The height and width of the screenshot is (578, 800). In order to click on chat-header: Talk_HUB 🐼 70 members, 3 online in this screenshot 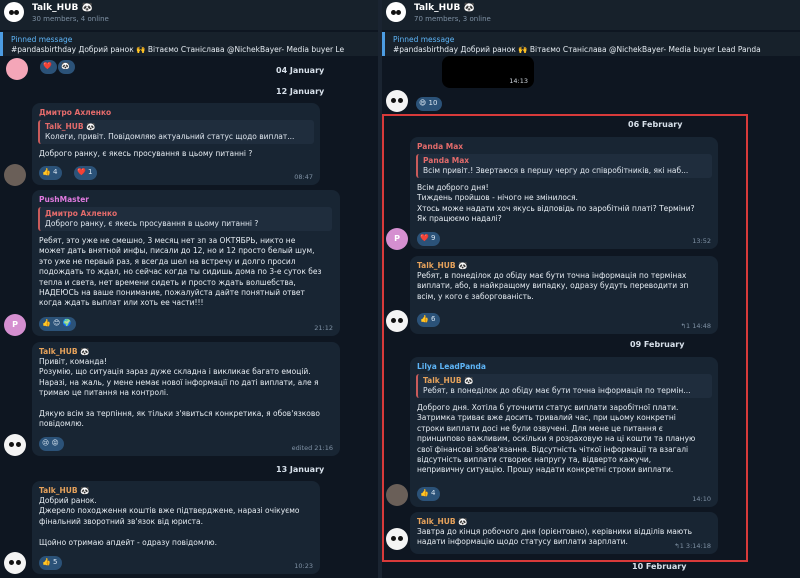, I will do `click(591, 15)`.